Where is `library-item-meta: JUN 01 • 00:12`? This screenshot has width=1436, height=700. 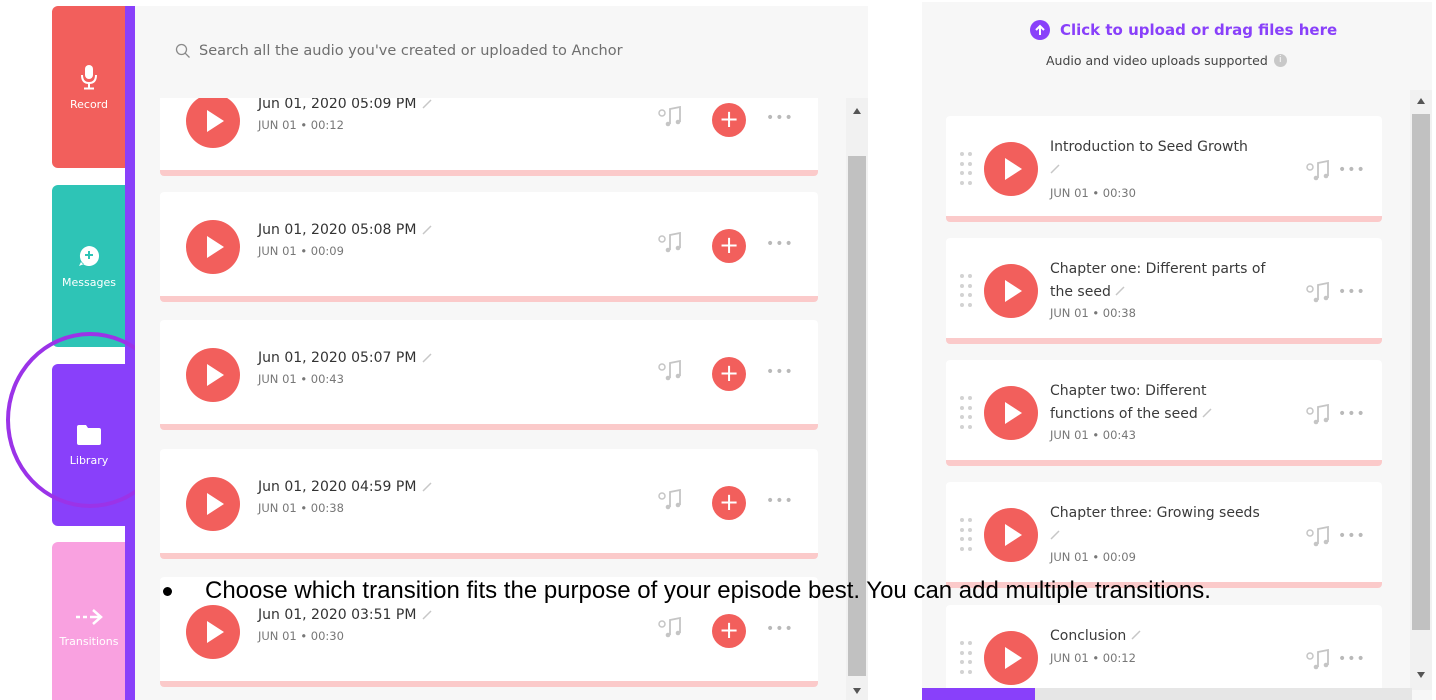 library-item-meta: JUN 01 • 00:12 is located at coordinates (301, 125).